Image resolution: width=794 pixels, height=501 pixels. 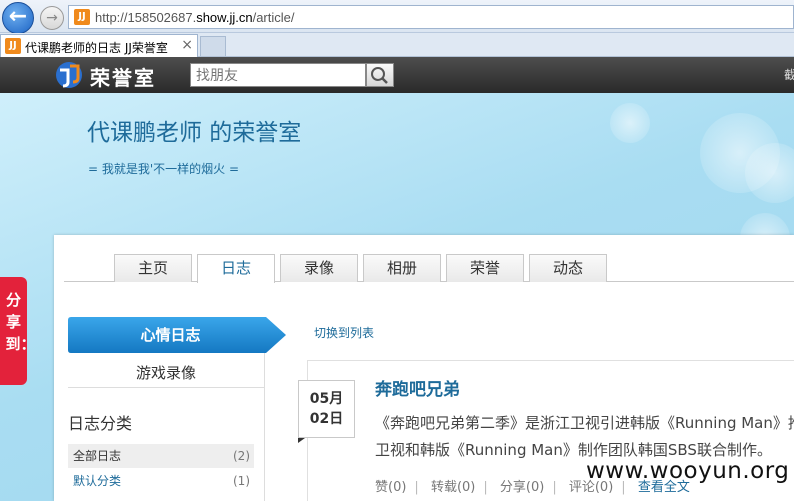 I want to click on tab-honors: 荣誉, so click(x=485, y=268).